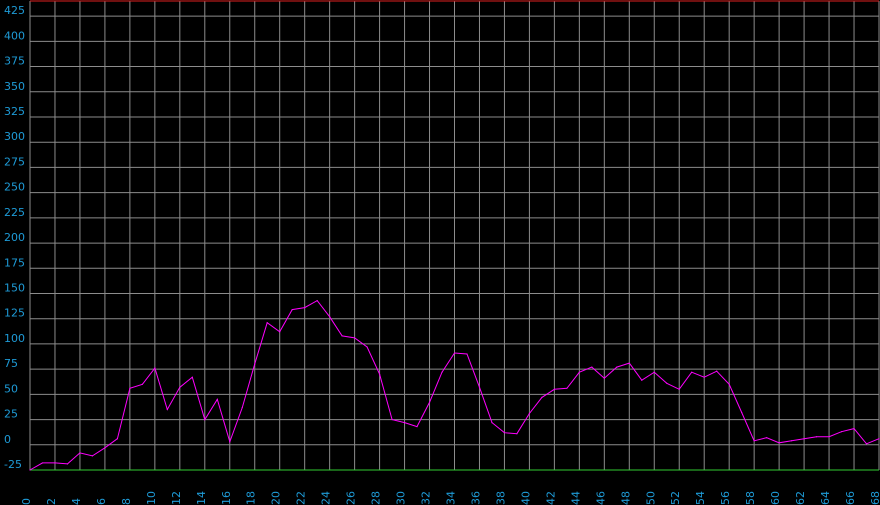 The width and height of the screenshot is (880, 505). I want to click on x-tick-label: 16, so click(226, 498).